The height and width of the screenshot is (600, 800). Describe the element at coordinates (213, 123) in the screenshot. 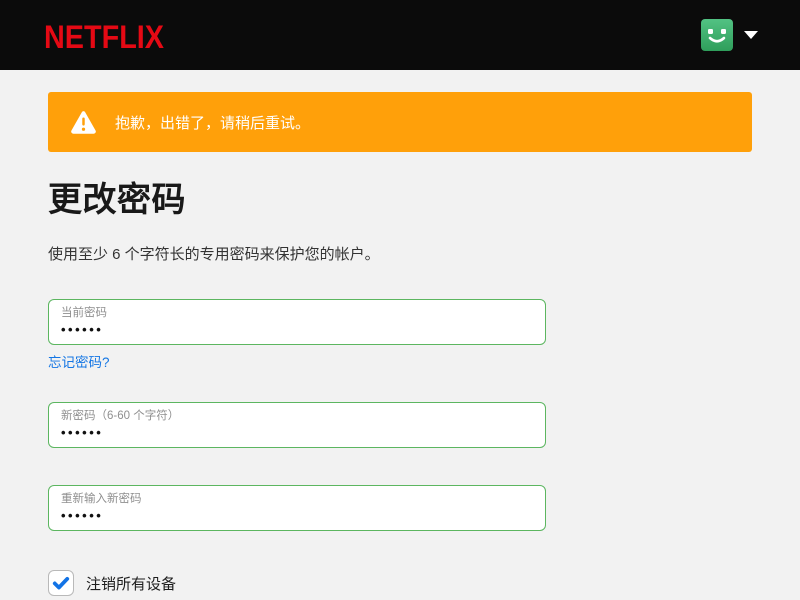

I see `error-message: 抱歉，出错了，请稍后重试。` at that location.